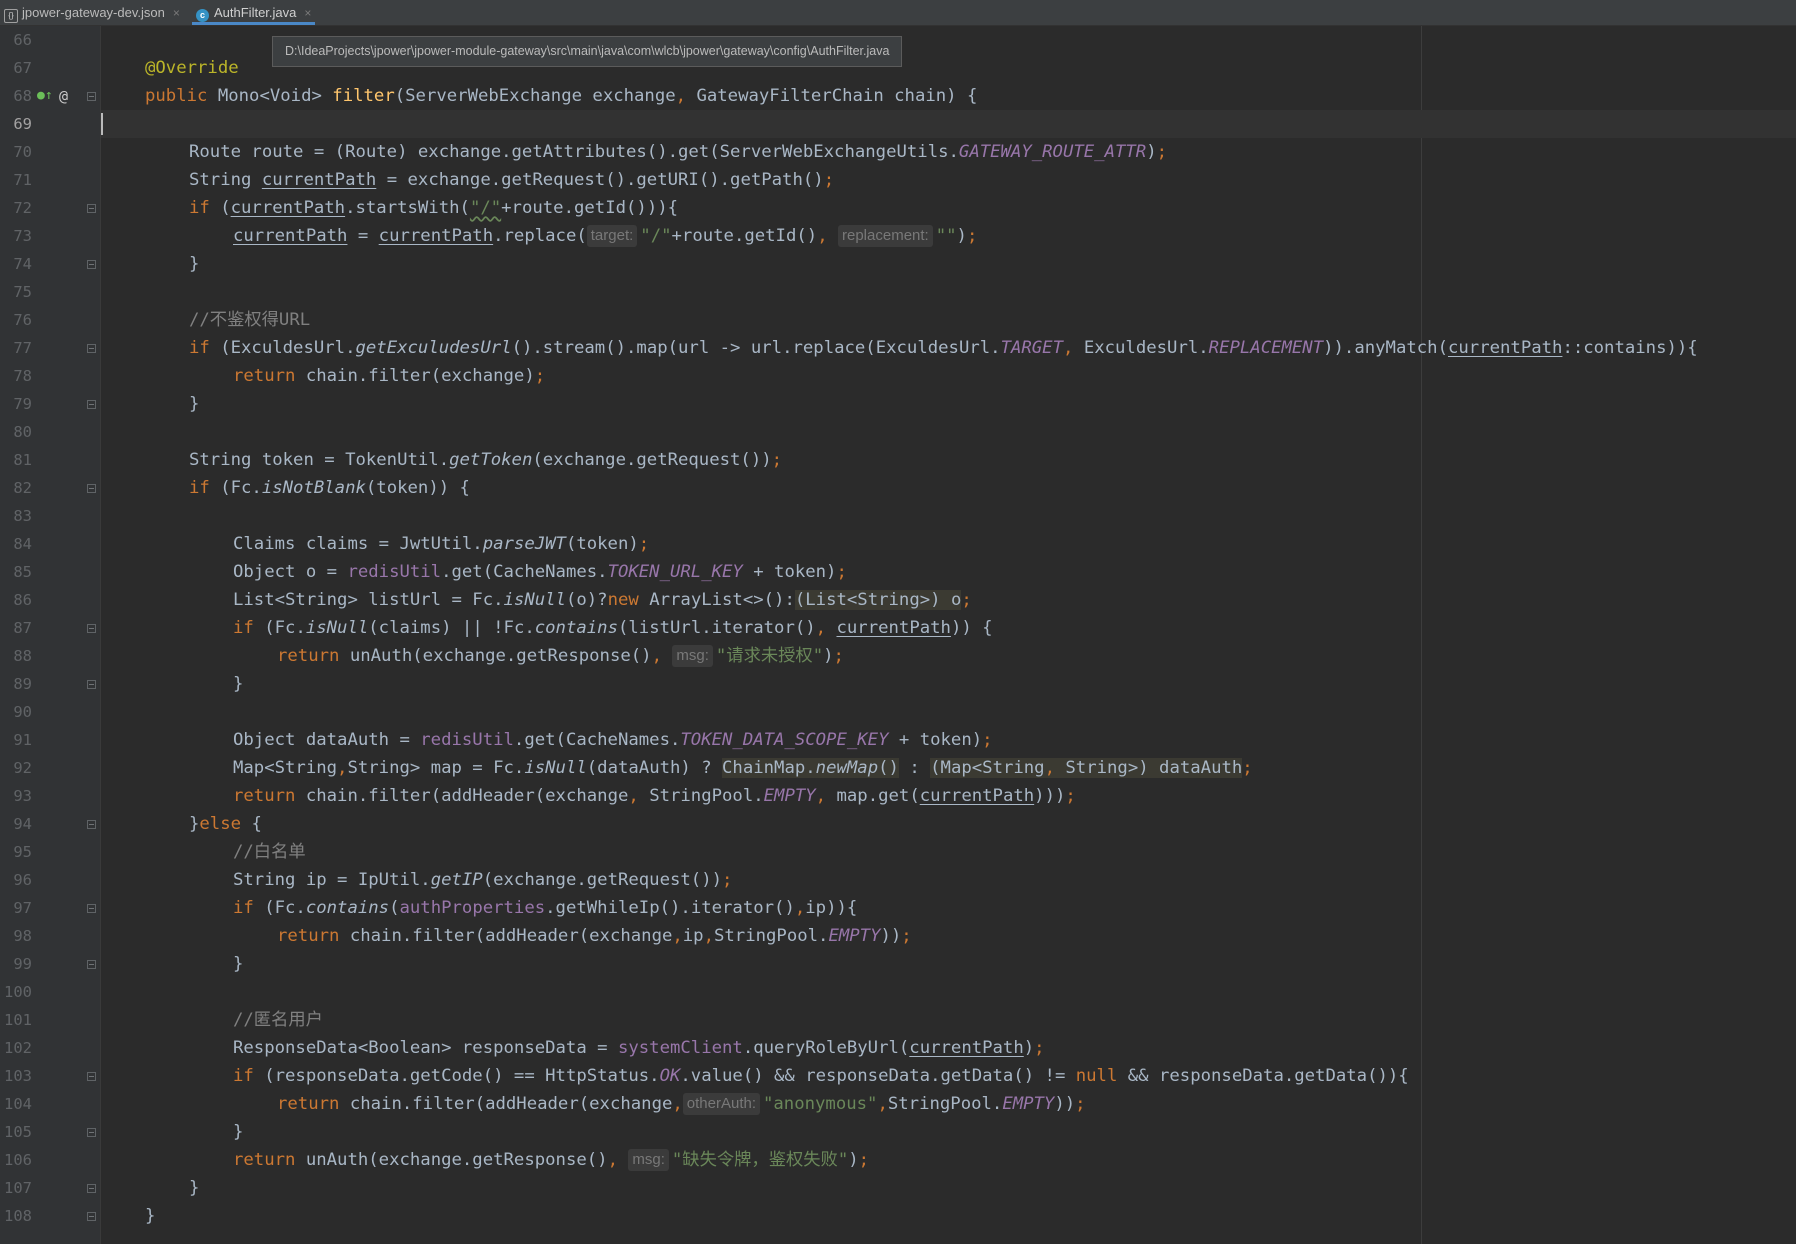 This screenshot has width=1796, height=1244. Describe the element at coordinates (22, 628) in the screenshot. I see `line-number: 87` at that location.